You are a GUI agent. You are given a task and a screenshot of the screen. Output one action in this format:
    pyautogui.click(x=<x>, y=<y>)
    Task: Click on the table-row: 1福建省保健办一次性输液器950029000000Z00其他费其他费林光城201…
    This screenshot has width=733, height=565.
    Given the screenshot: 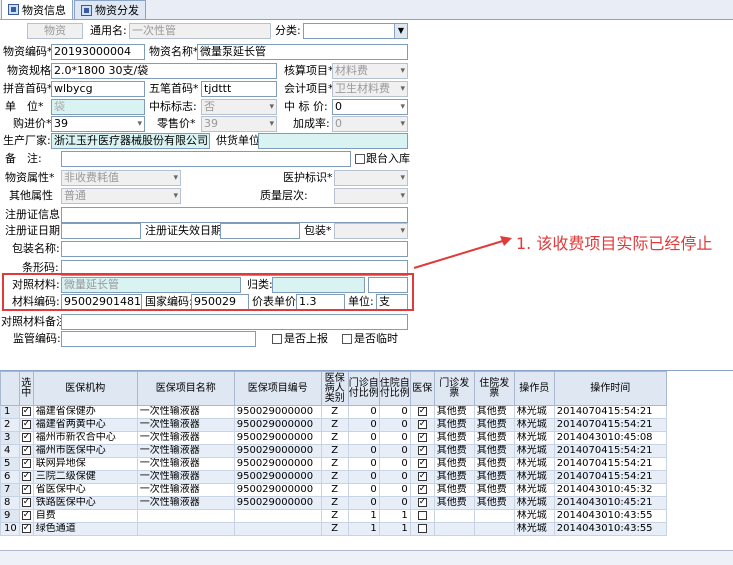 What is the action you would take?
    pyautogui.click(x=333, y=412)
    